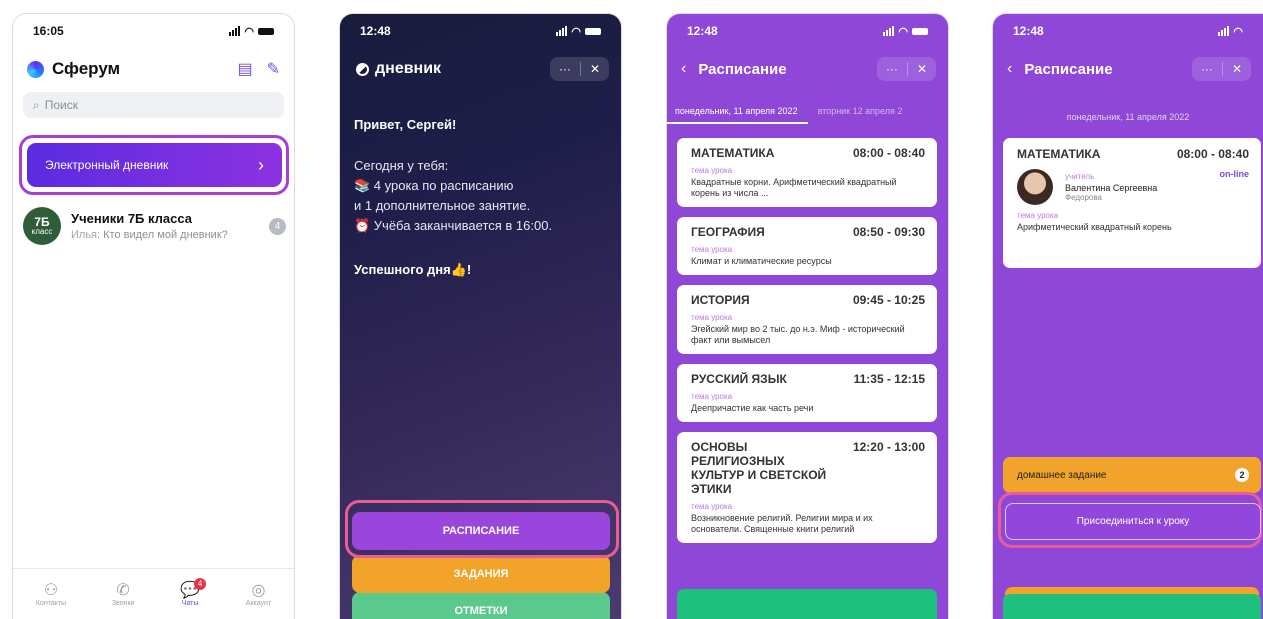 This screenshot has width=1263, height=619. What do you see at coordinates (1094, 227) in the screenshot?
I see `lesson-topic: Арифметический квадратный корень` at bounding box center [1094, 227].